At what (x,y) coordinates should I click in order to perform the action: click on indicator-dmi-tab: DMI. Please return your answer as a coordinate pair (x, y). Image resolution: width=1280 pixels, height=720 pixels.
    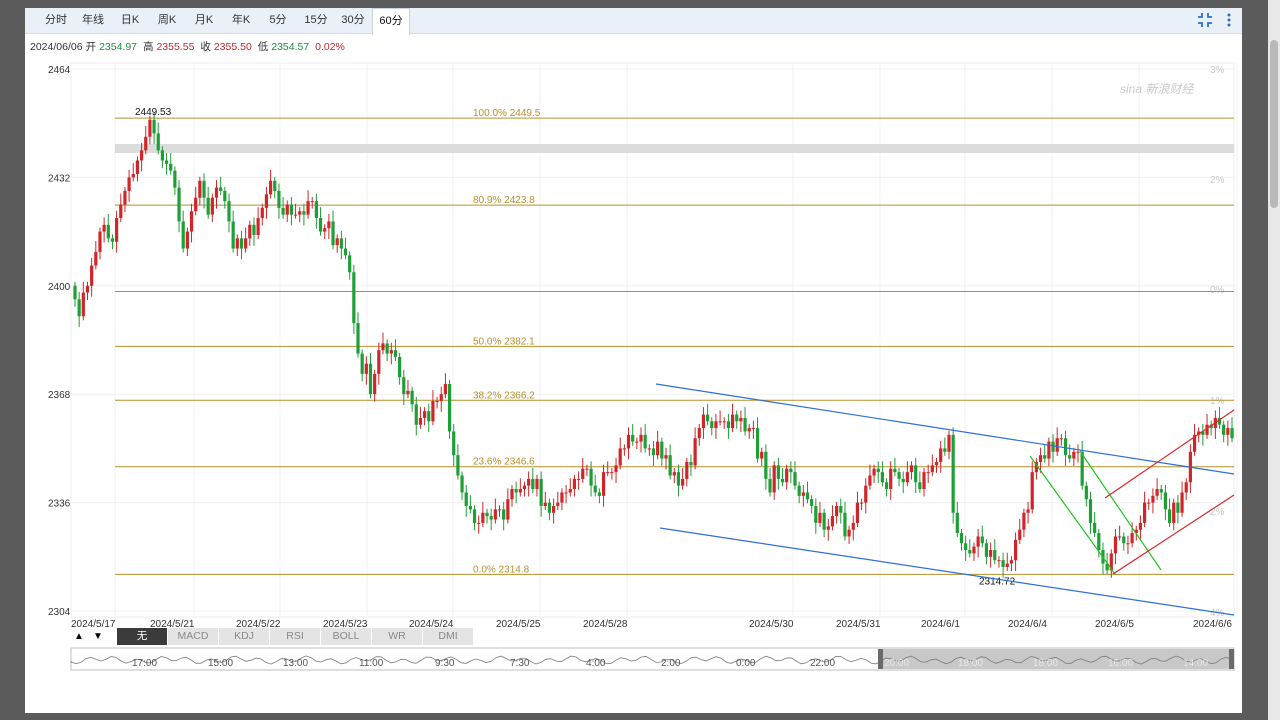
    Looking at the image, I should click on (448, 636).